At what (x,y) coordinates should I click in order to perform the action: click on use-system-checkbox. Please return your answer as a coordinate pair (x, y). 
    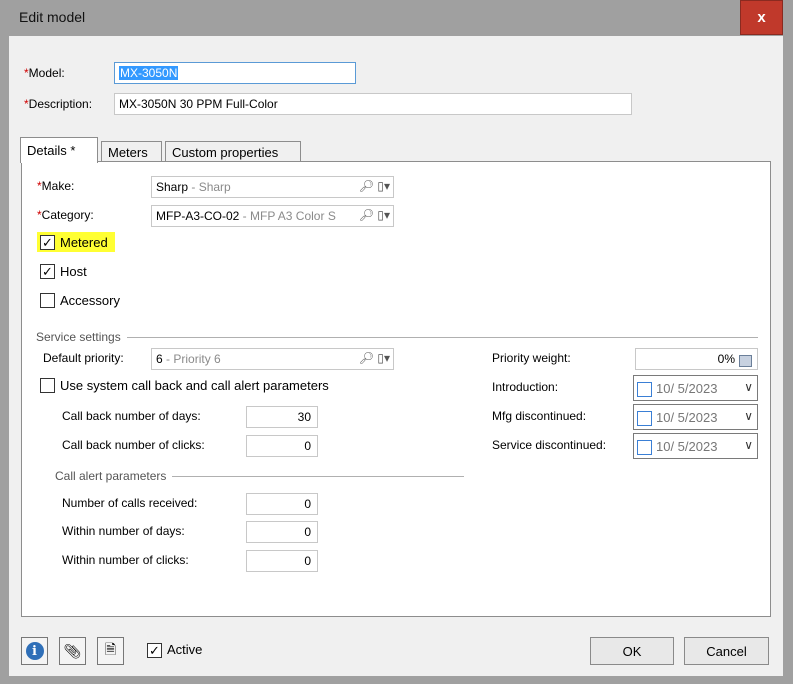
    Looking at the image, I should click on (47, 385).